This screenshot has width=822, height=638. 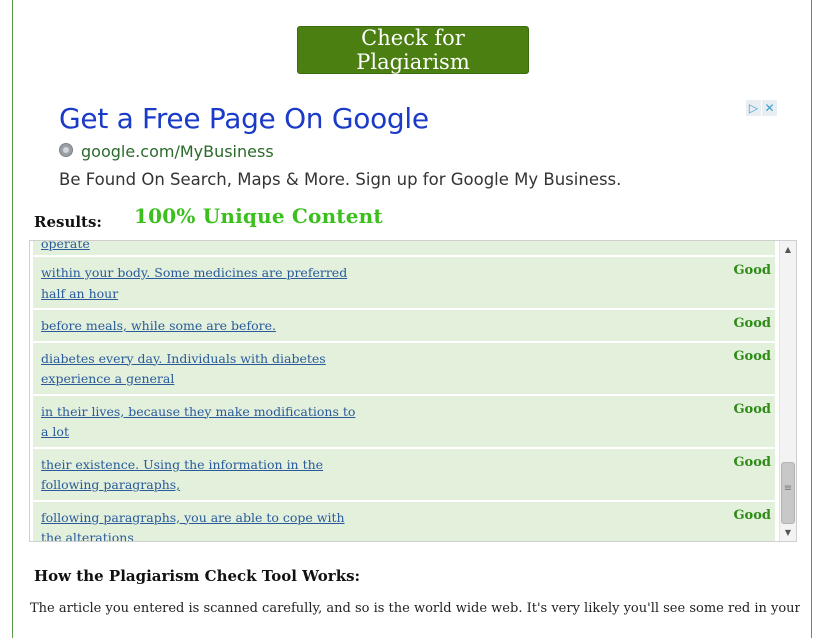 I want to click on result-row: operate, so click(x=404, y=248).